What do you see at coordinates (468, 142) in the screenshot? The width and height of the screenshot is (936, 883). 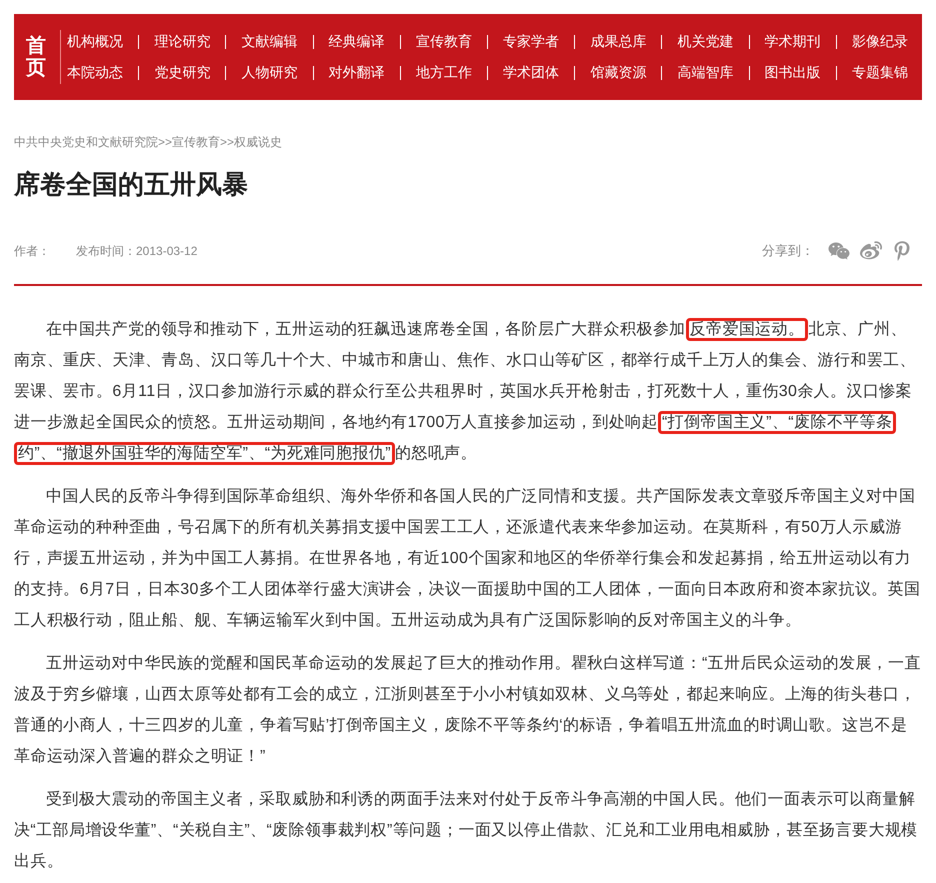 I see `breadcrumb: 中共中央党史和文献研究院>>宣传教育>>权威说史` at bounding box center [468, 142].